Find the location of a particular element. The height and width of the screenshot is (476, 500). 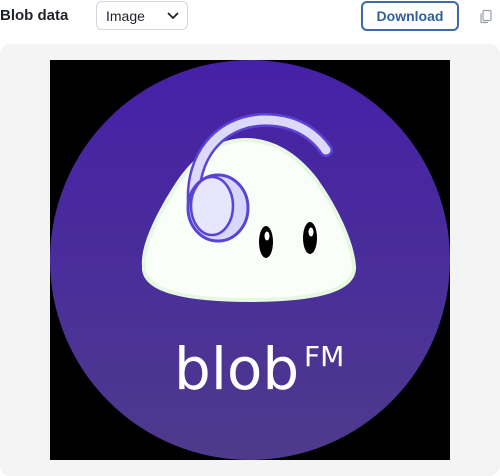

copy-icon is located at coordinates (486, 16).